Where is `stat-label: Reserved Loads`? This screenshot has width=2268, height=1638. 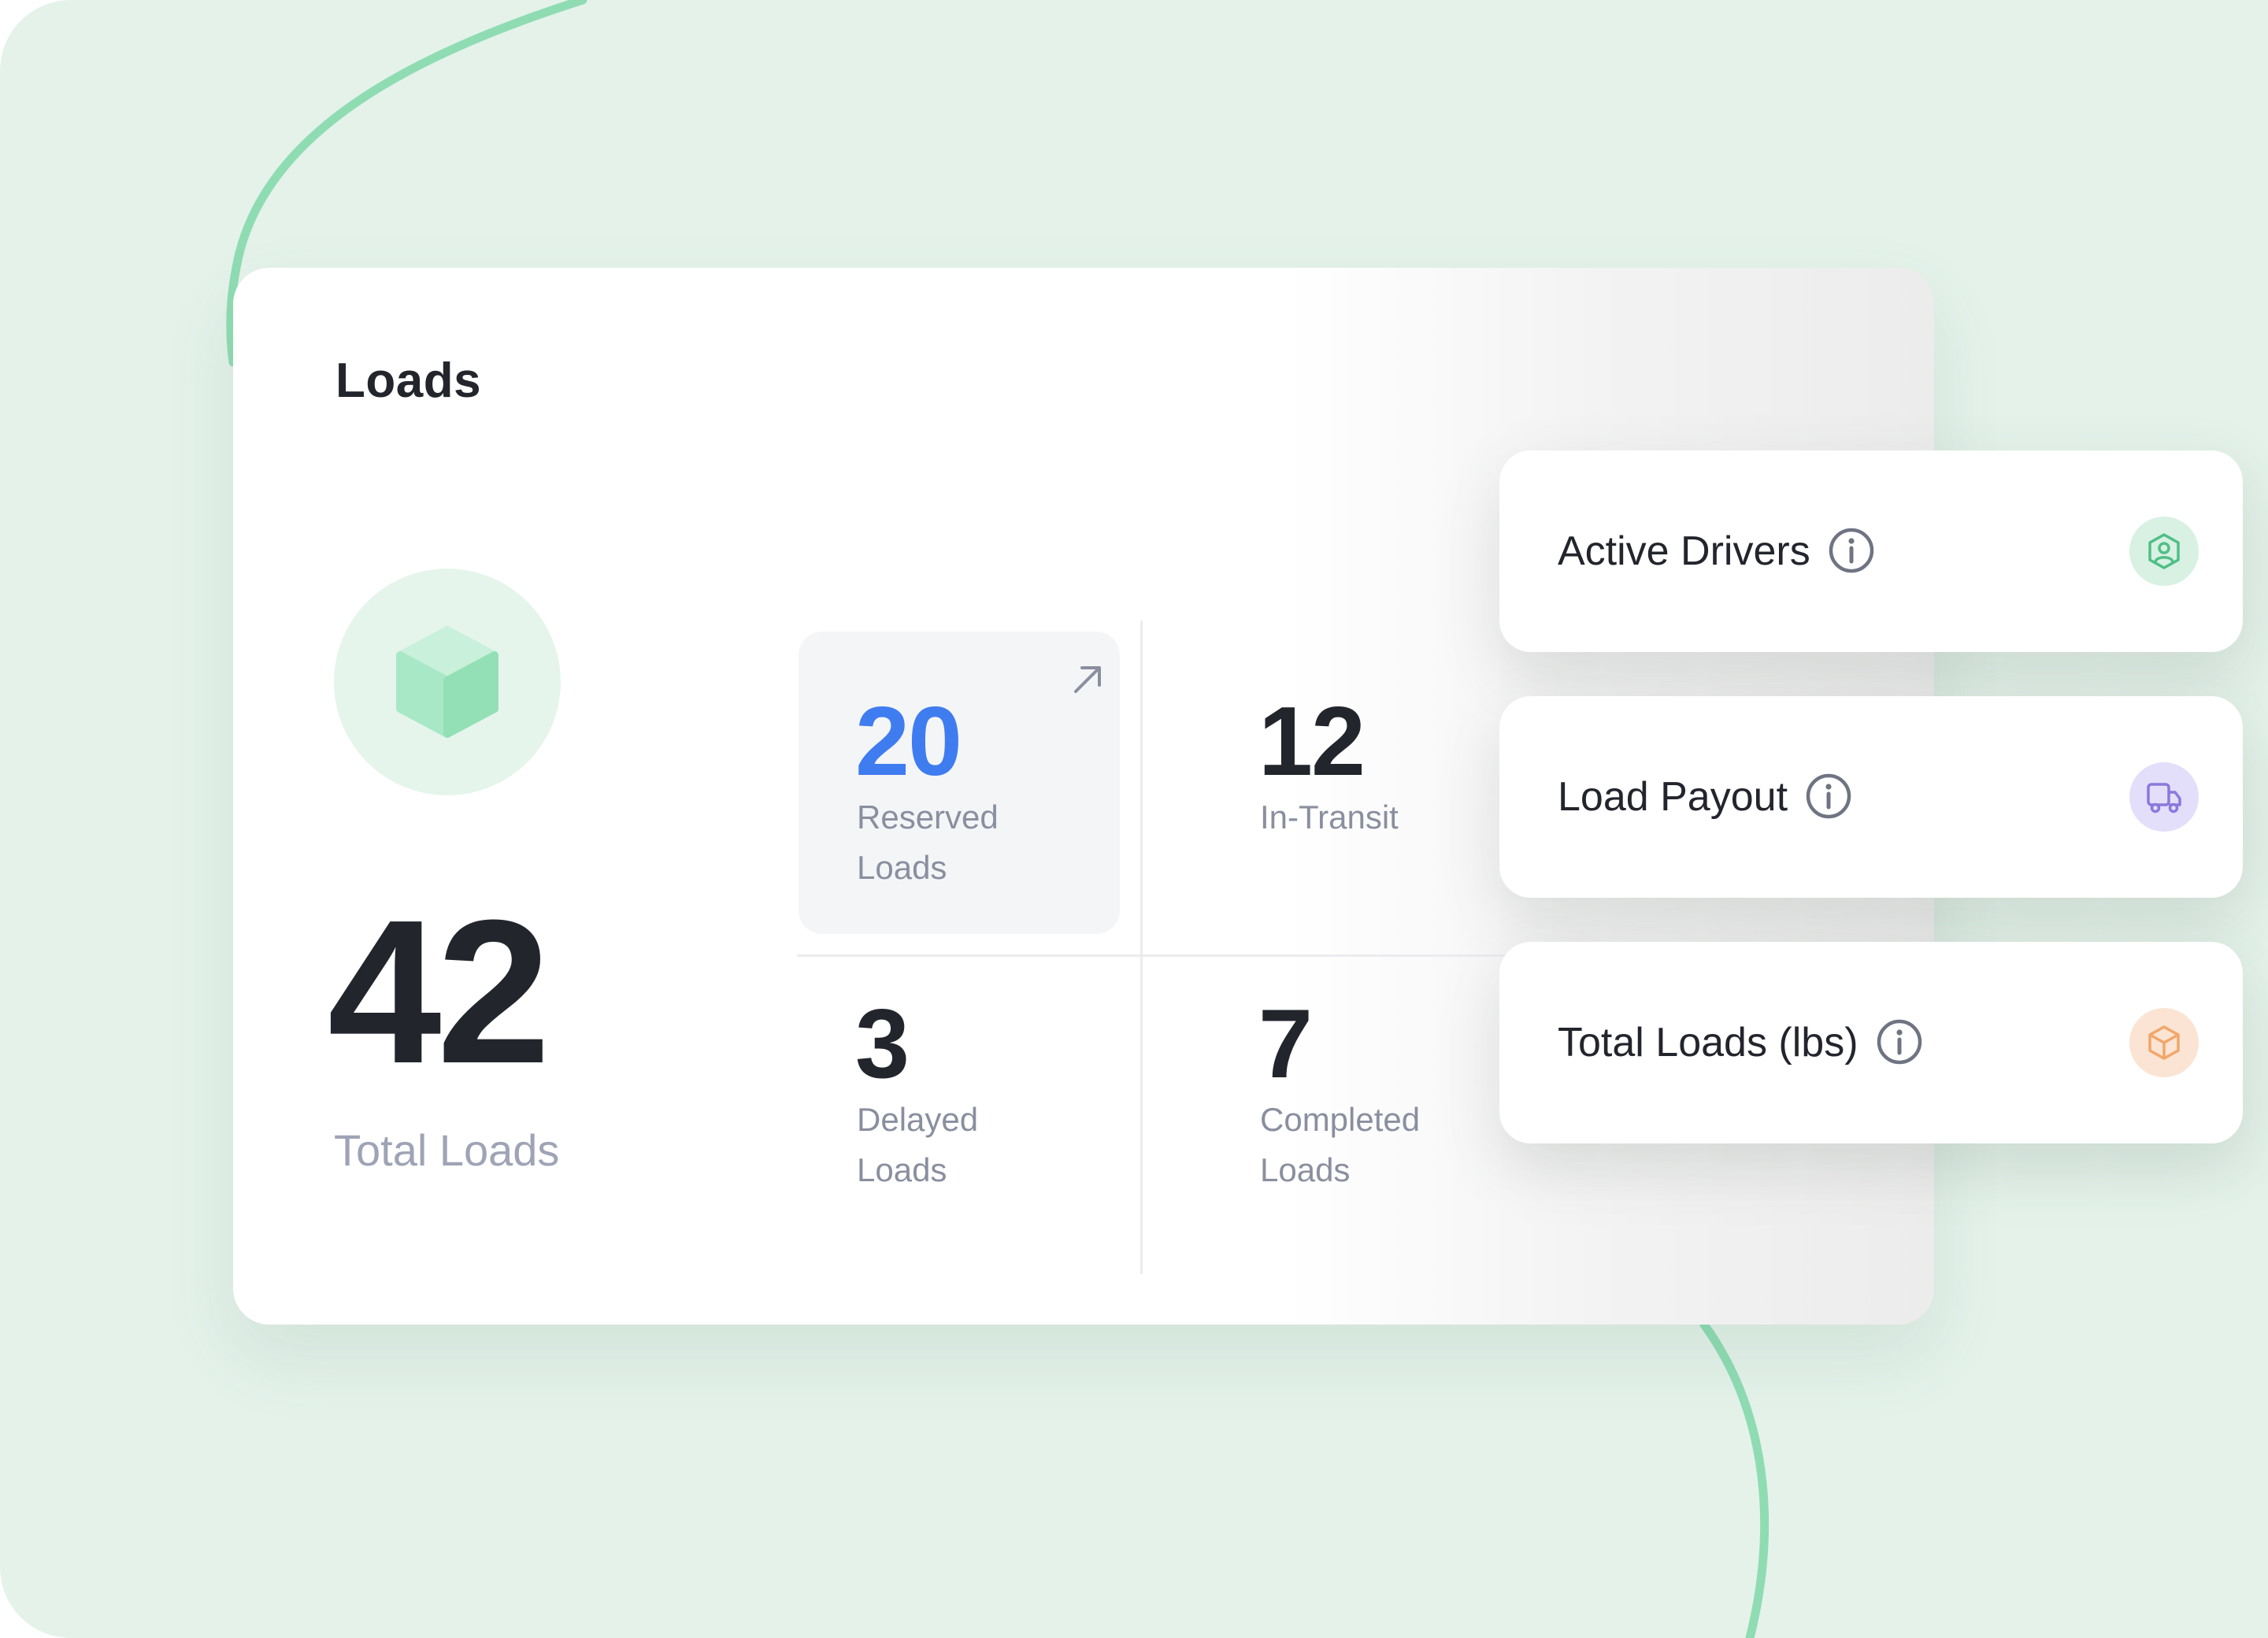
stat-label: Reserved Loads is located at coordinates (928, 842).